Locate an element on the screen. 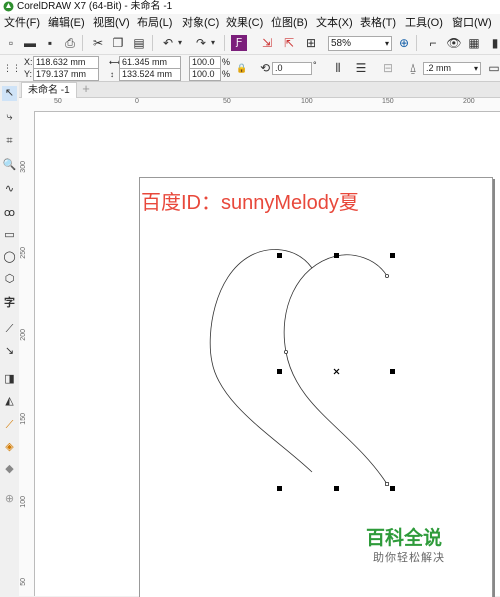 The image size is (500, 597). y-position-field: 179.137 mm is located at coordinates (66, 74).